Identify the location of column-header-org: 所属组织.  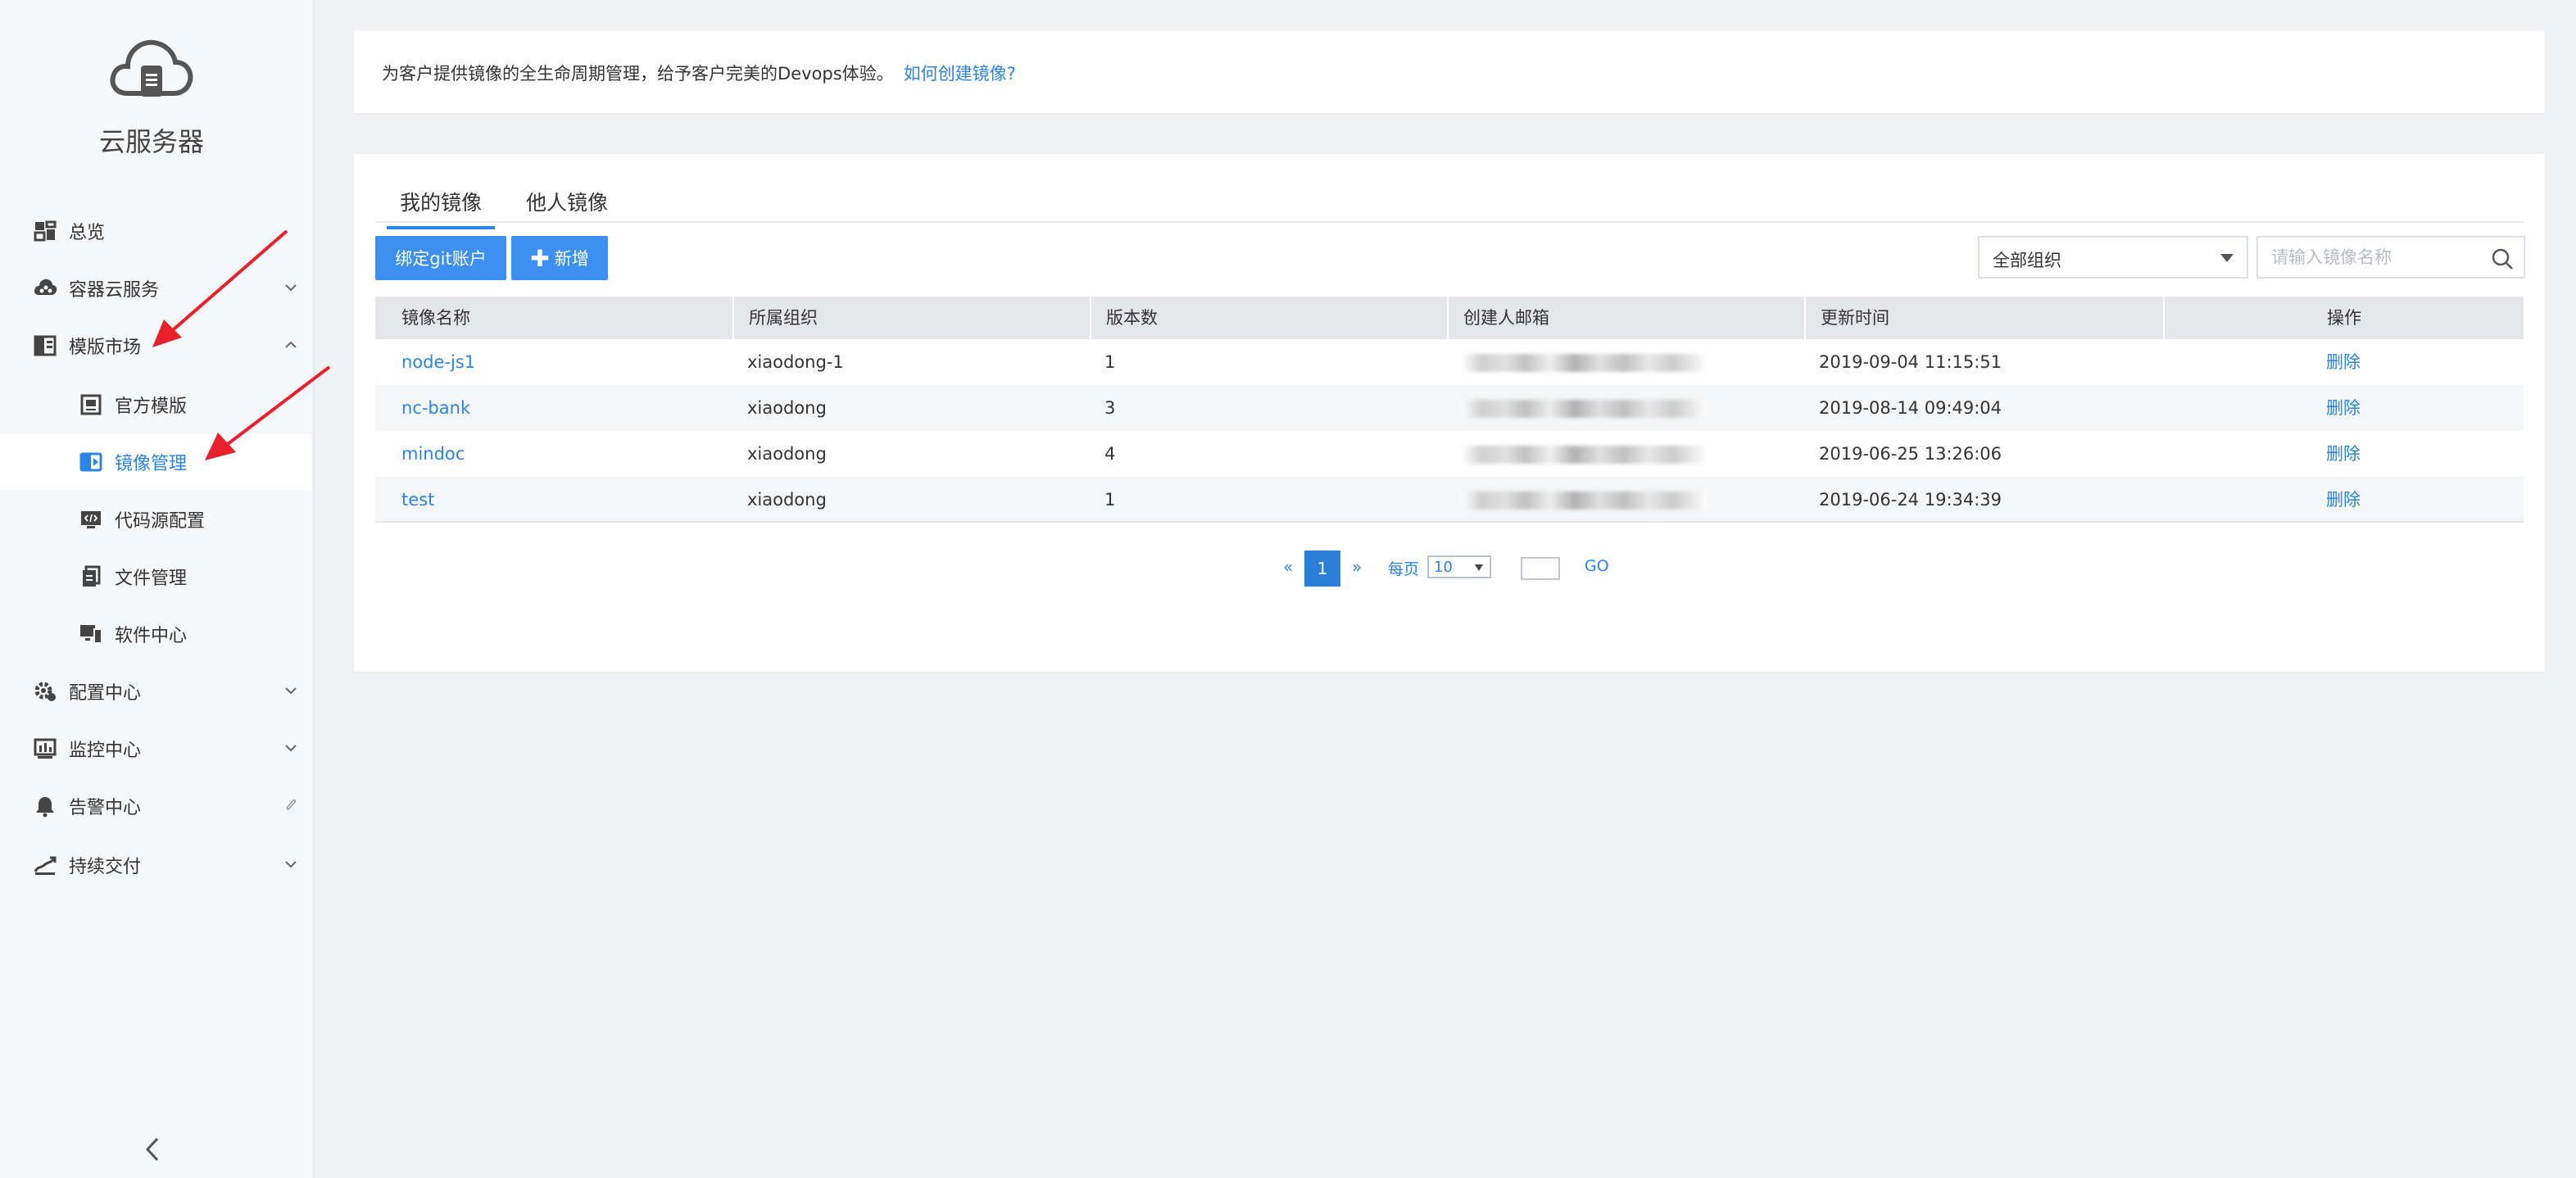
(911, 318).